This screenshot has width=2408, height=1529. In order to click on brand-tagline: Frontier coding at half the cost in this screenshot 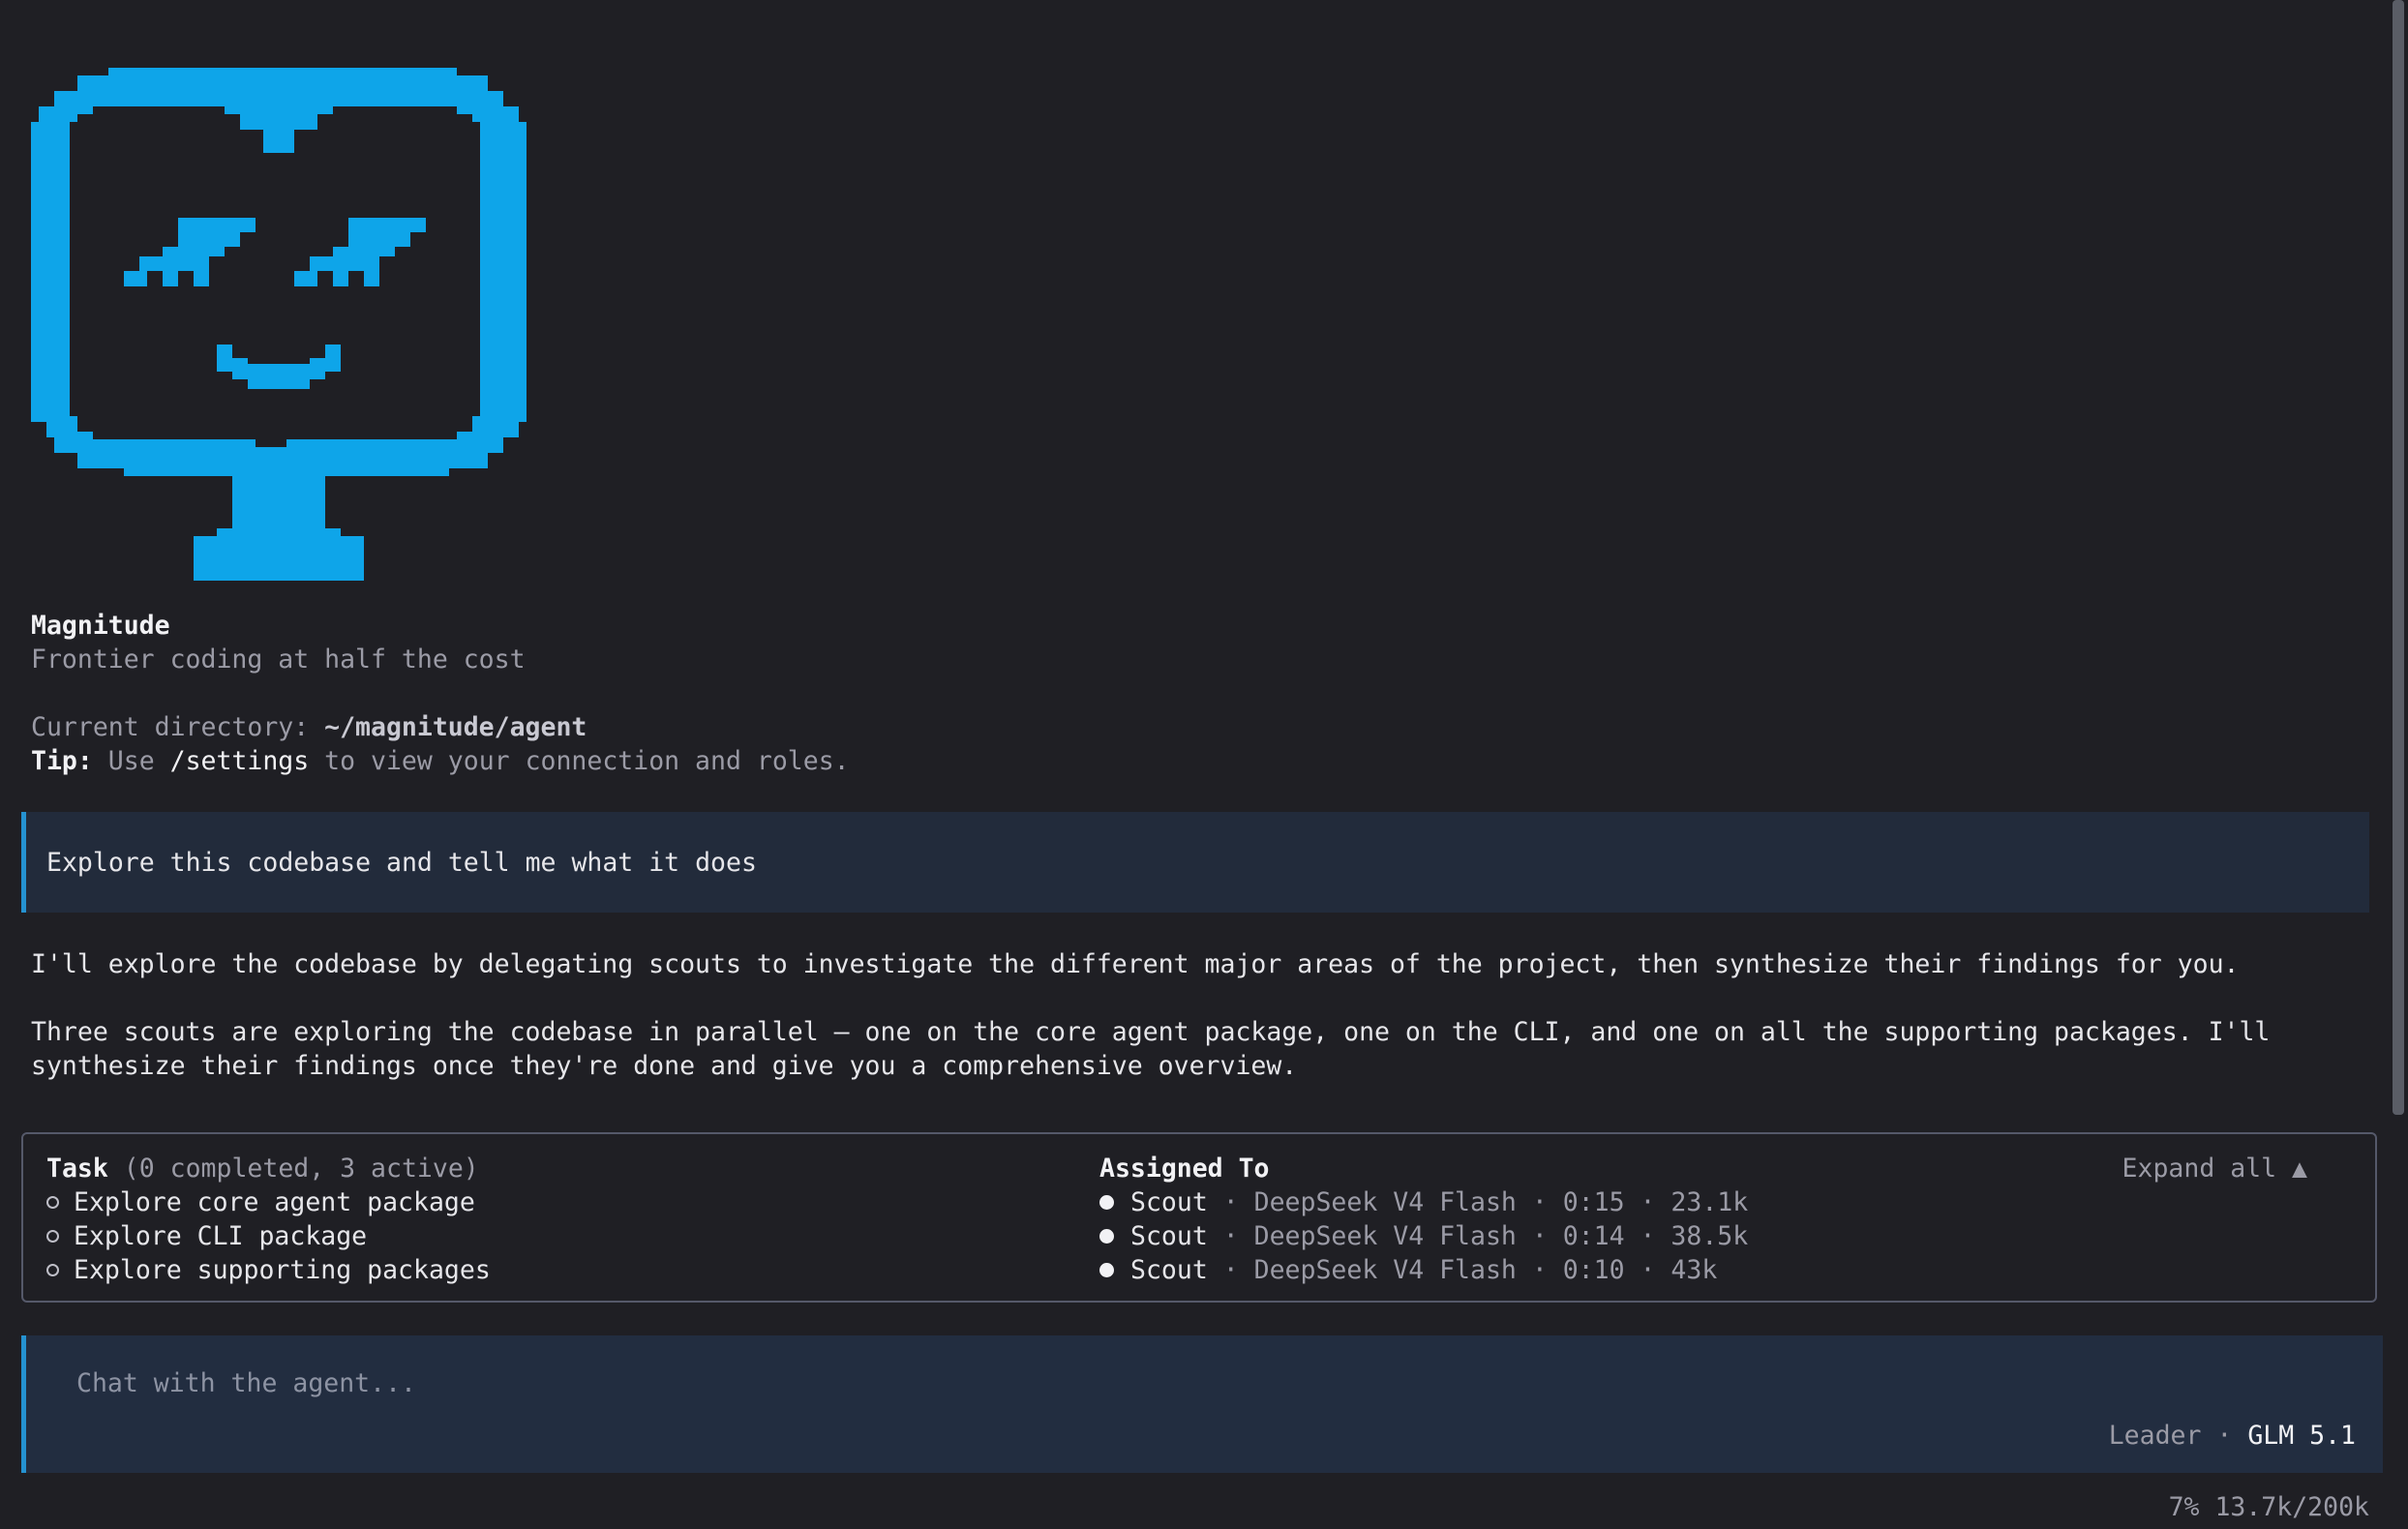, I will do `click(278, 660)`.